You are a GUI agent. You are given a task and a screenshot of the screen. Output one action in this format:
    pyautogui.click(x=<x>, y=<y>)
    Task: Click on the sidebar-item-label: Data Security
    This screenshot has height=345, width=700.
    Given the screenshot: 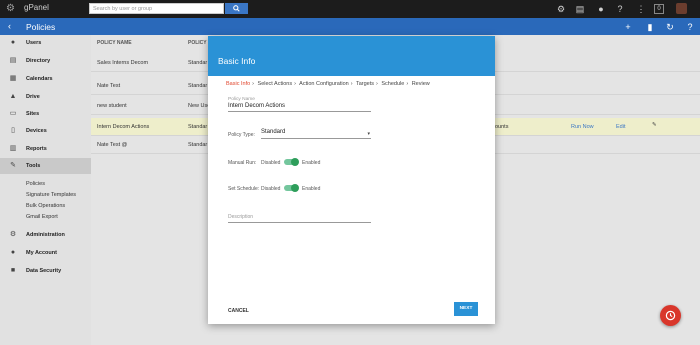 What is the action you would take?
    pyautogui.click(x=44, y=271)
    